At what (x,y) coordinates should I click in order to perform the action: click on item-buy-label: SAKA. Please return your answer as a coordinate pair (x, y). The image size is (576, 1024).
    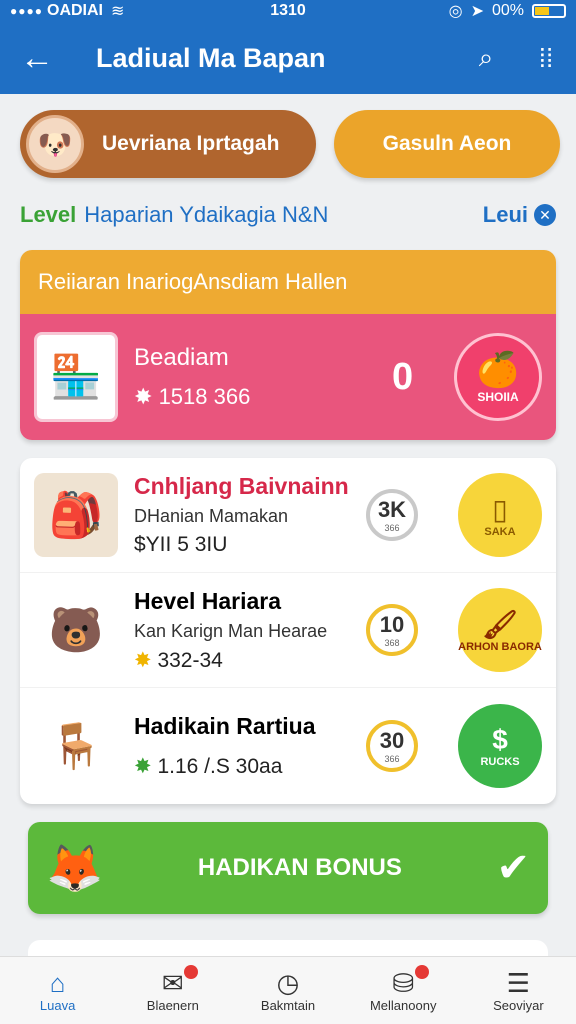
    Looking at the image, I should click on (500, 531).